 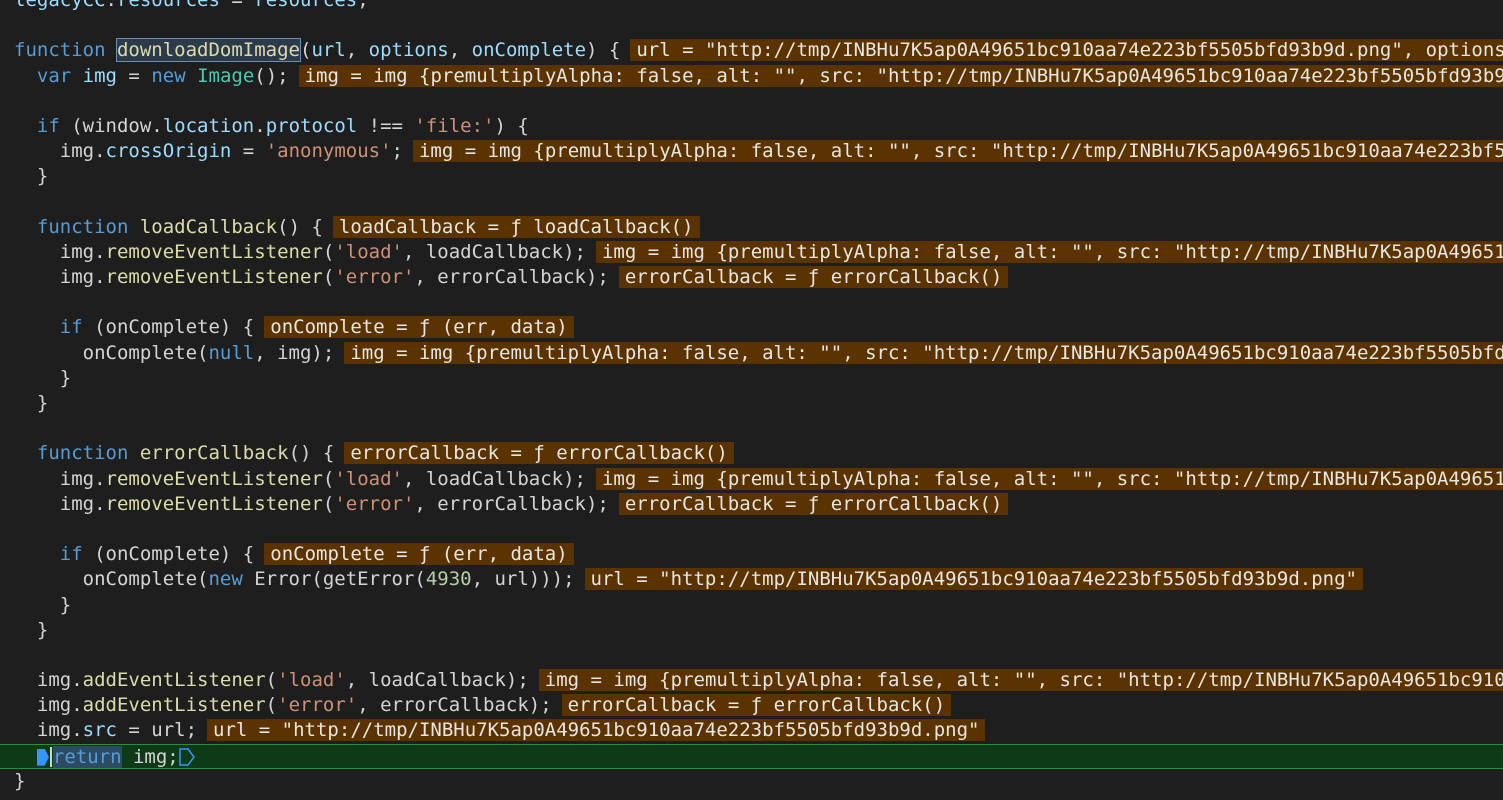 What do you see at coordinates (311, 680) in the screenshot?
I see `token: 'load'` at bounding box center [311, 680].